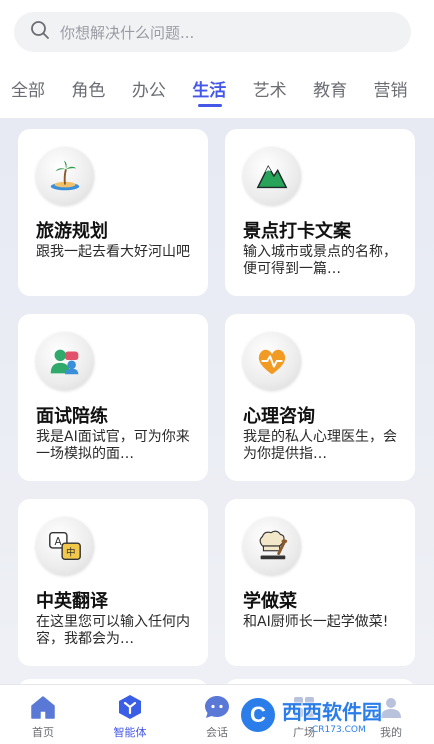  What do you see at coordinates (209, 91) in the screenshot?
I see `tab-label: 生活` at bounding box center [209, 91].